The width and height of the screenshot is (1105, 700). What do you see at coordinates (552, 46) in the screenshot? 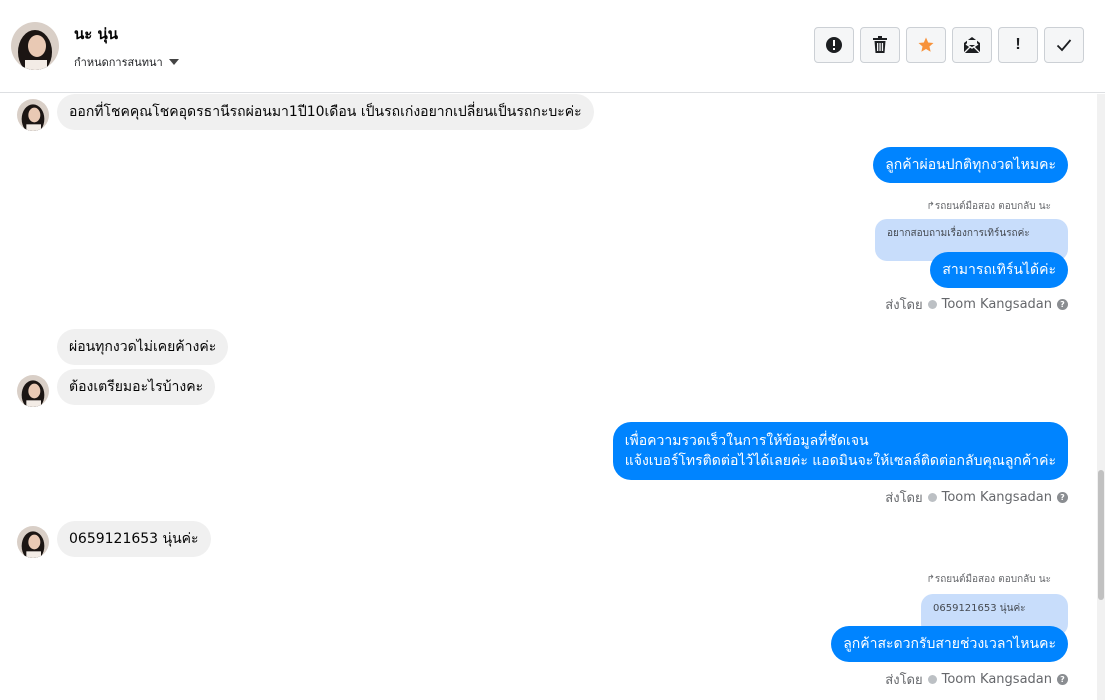
I see `conversation-header: นะ นุ่น กำหนดการสนทนา !` at bounding box center [552, 46].